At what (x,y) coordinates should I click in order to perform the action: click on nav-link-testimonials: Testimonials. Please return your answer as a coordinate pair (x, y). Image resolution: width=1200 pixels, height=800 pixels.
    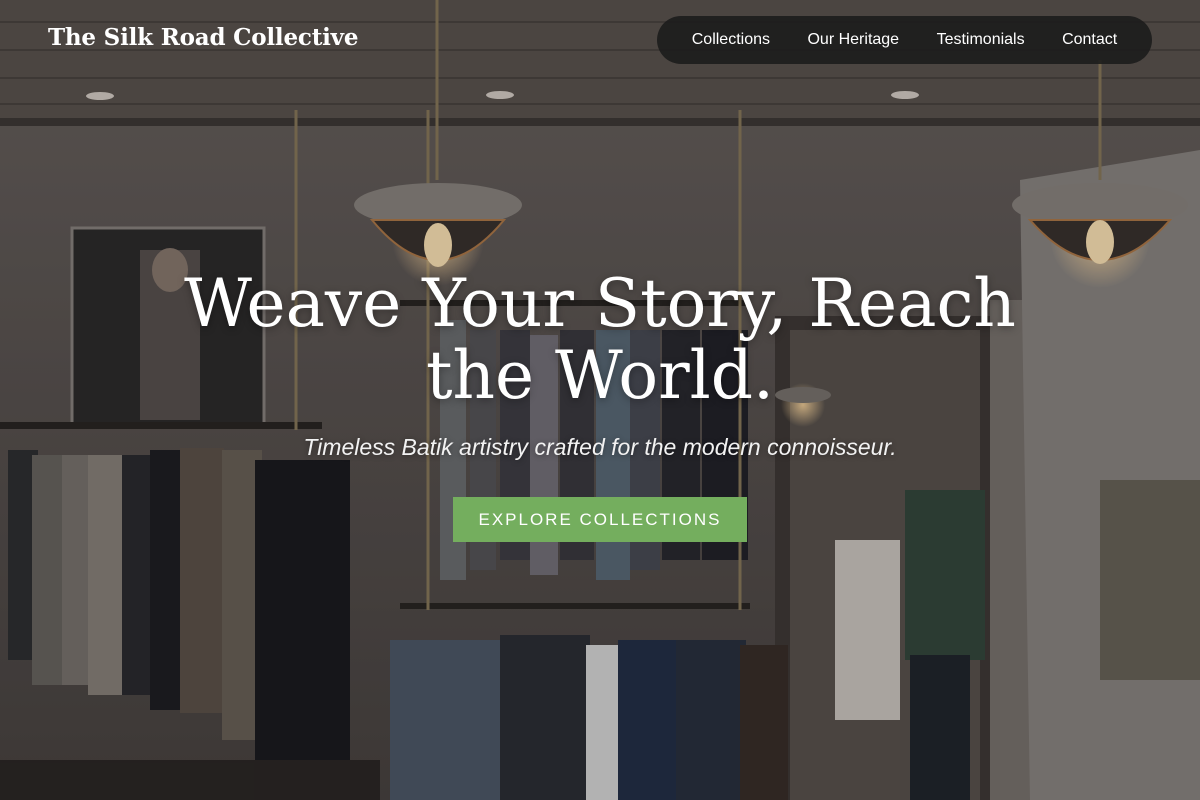
    Looking at the image, I should click on (981, 40).